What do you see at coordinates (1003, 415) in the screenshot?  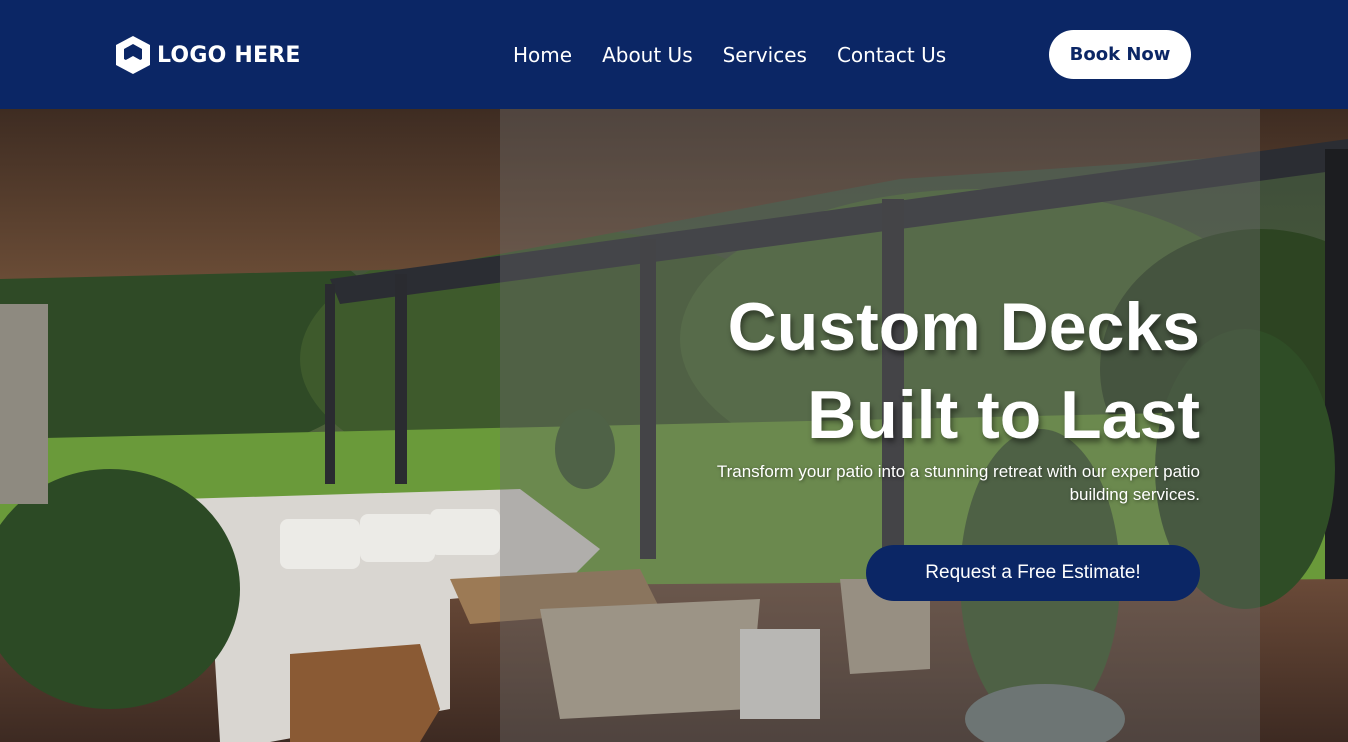 I see `hero-headline-line-2: Built to Last` at bounding box center [1003, 415].